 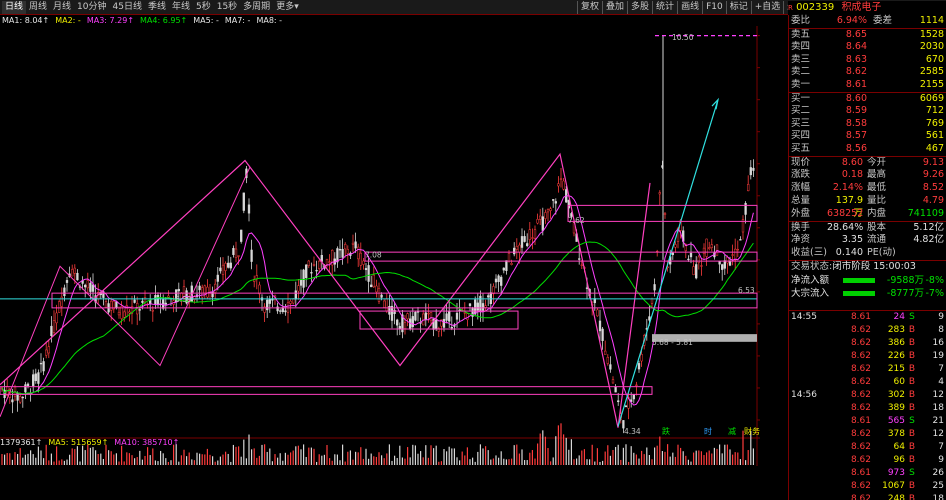 I want to click on fund-flow-row: 净流入额 -9588万 -8%, so click(x=867, y=280).